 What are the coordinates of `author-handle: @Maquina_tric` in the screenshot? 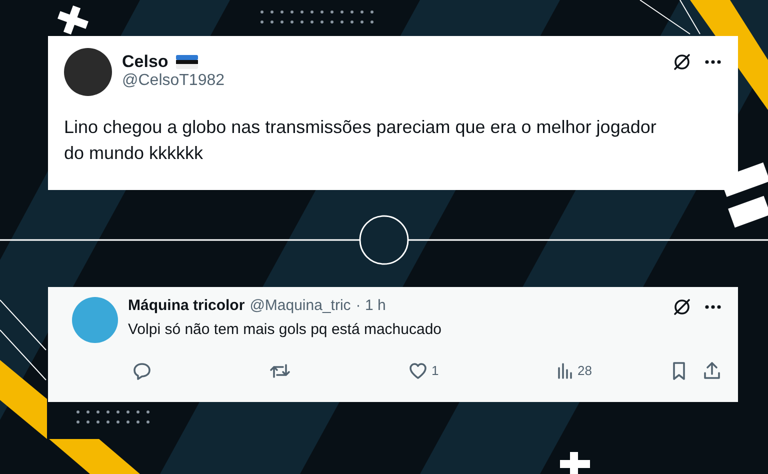 It's located at (300, 305).